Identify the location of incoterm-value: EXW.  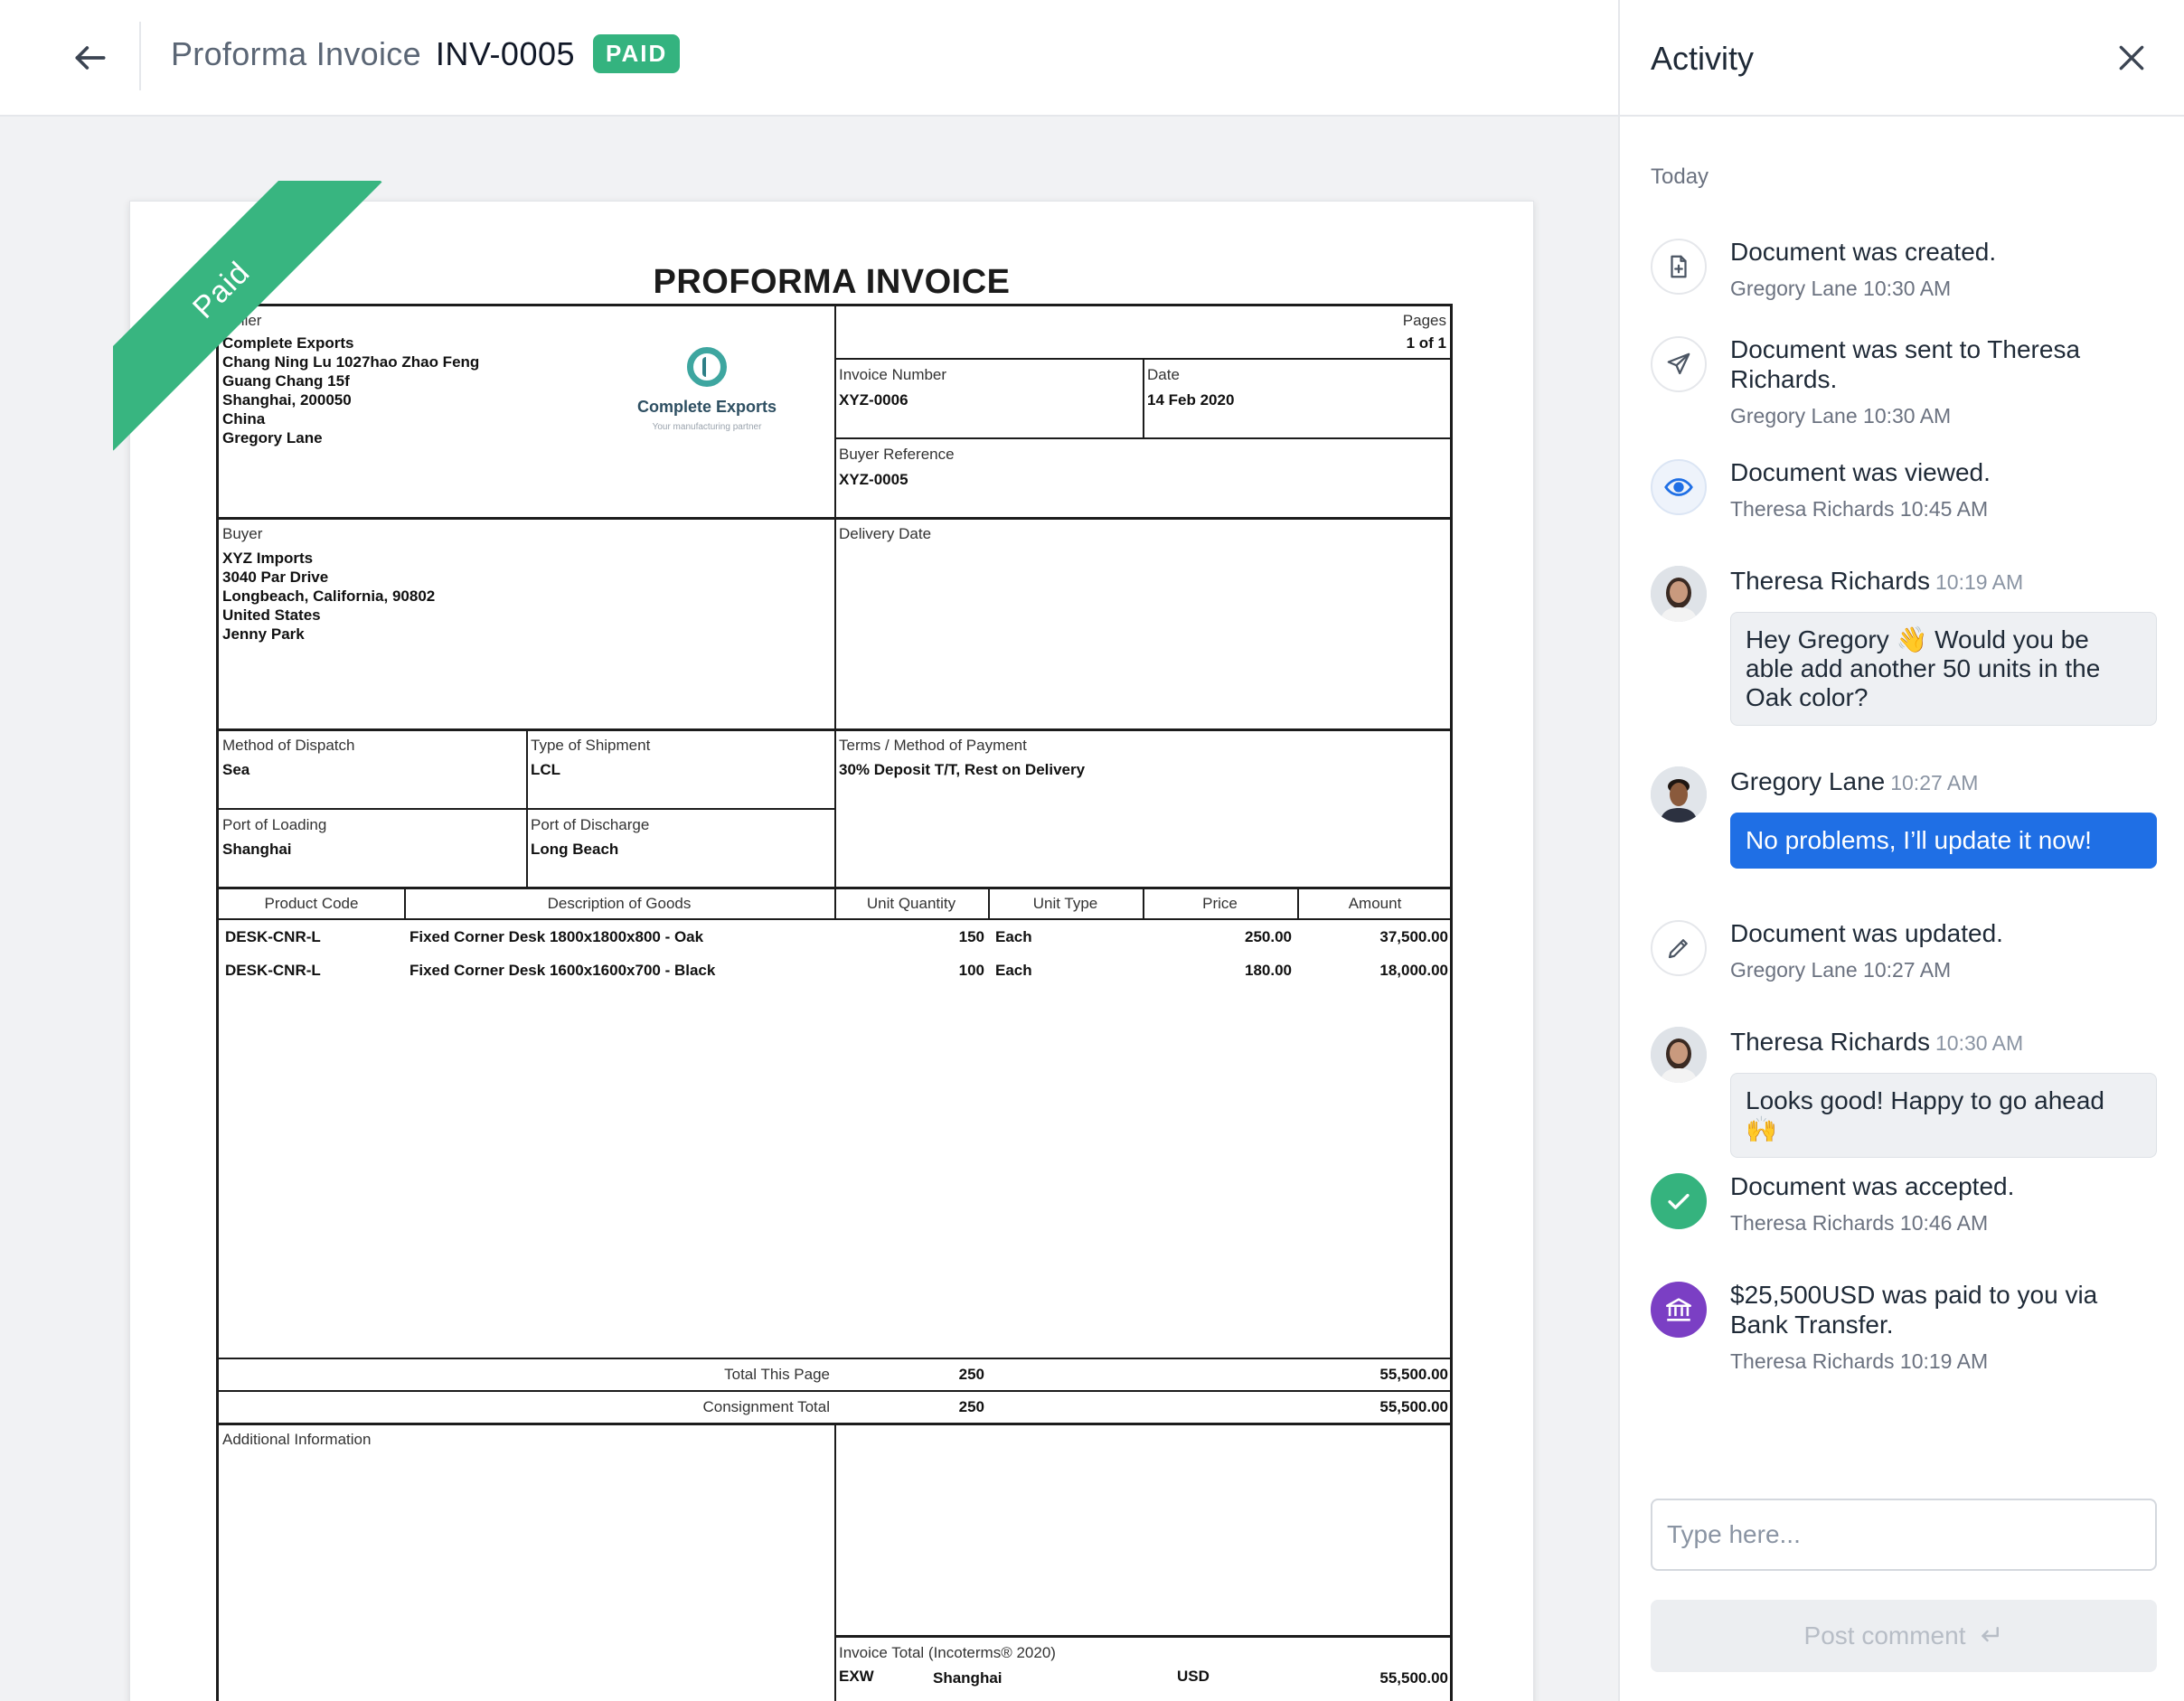
(856, 1676).